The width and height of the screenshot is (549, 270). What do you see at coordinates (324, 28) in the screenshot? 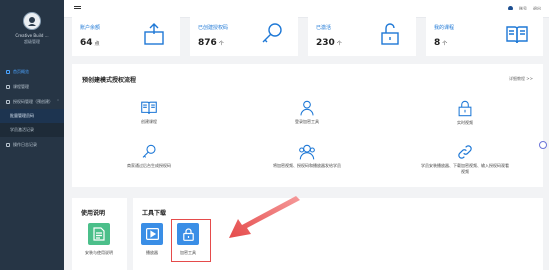
I see `stat-label: 已激活` at bounding box center [324, 28].